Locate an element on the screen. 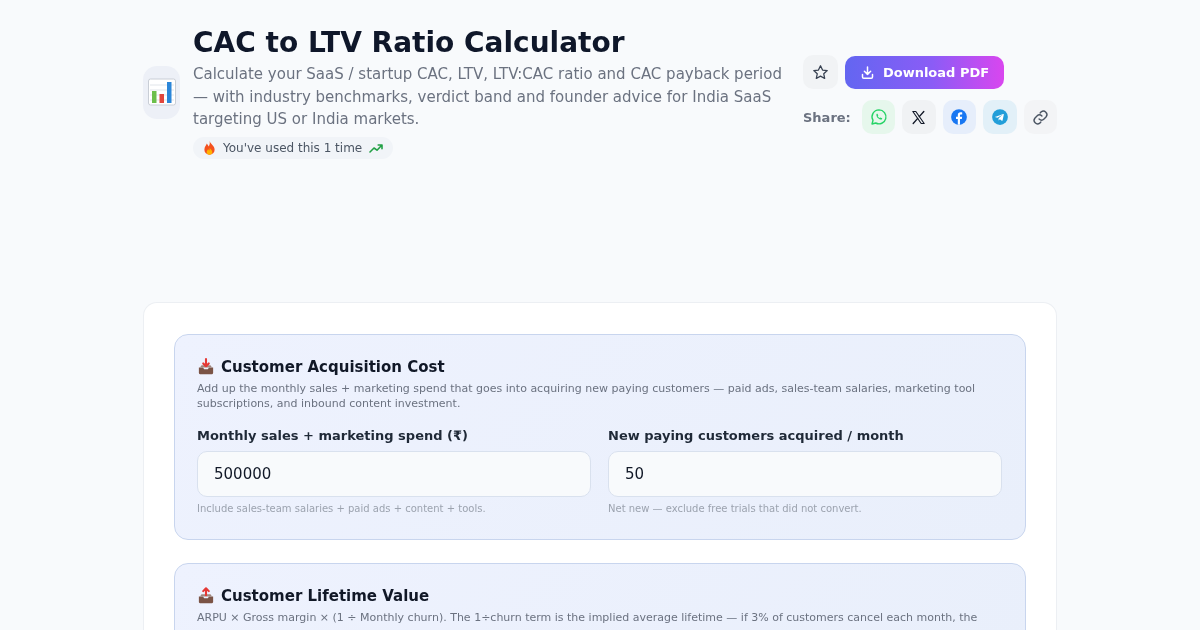 The height and width of the screenshot is (630, 1200). page-subtitle: Calculate your SaaS / startup CAC, LTV, LTV:CAC ratio and CAC payback period — with industry benchmarks, verdict band and founder advice for India SaaS targeting US or India markets. is located at coordinates (488, 97).